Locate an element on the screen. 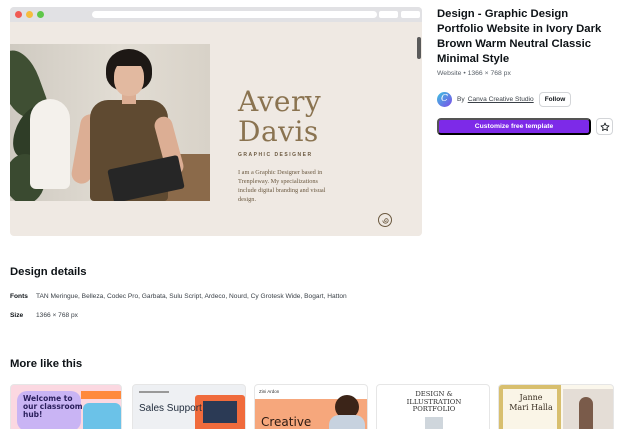 This screenshot has height=429, width=624. related-template-card: Janne Mari Halla is located at coordinates (556, 406).